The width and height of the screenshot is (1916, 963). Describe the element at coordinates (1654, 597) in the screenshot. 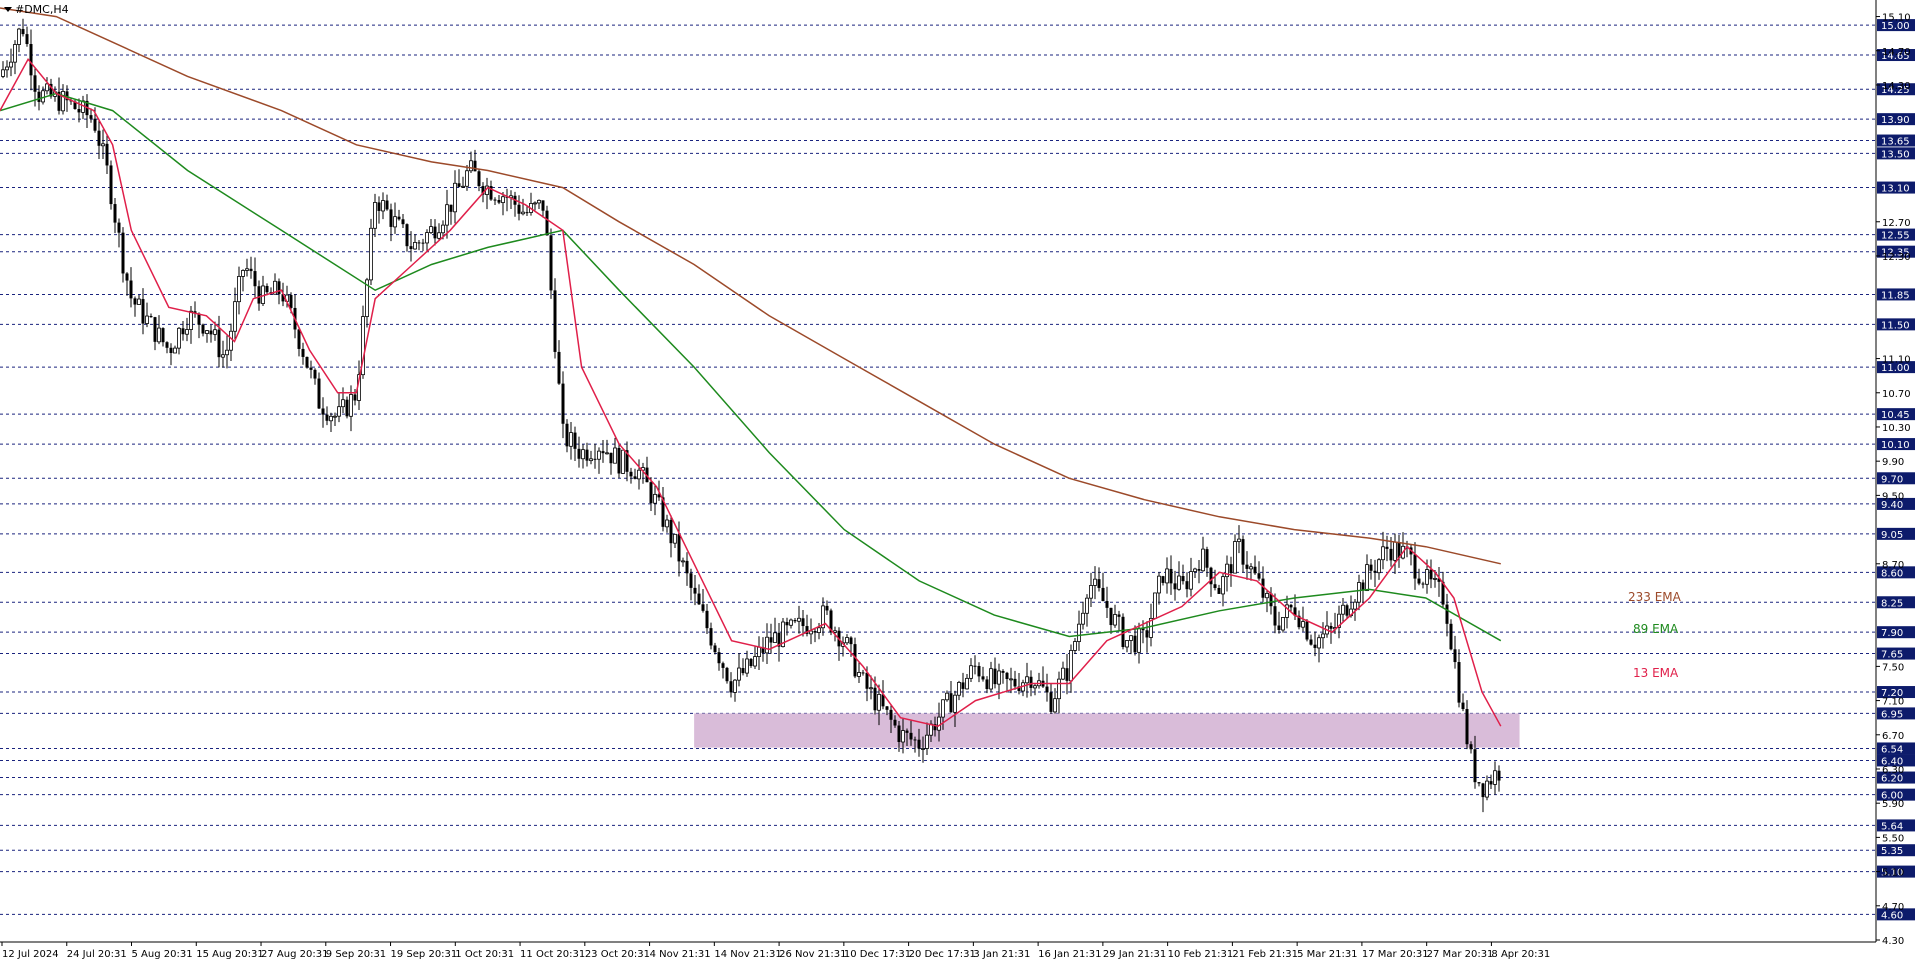

I see `legend-ema233: 233 EMA` at that location.